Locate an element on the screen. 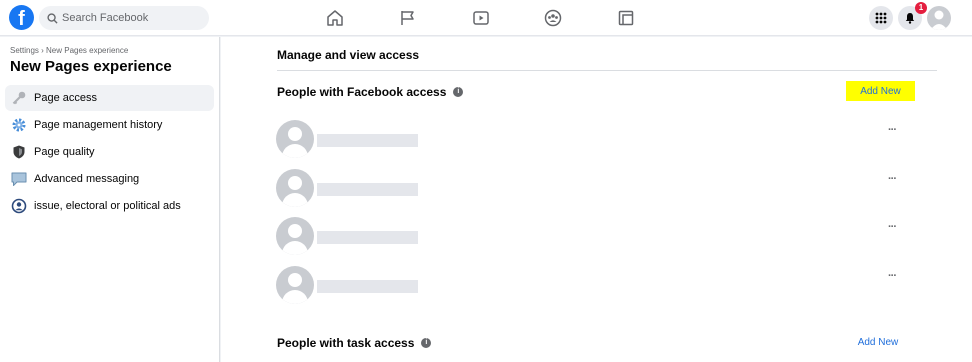 The width and height of the screenshot is (972, 362). chat-bubble-icon is located at coordinates (19, 179).